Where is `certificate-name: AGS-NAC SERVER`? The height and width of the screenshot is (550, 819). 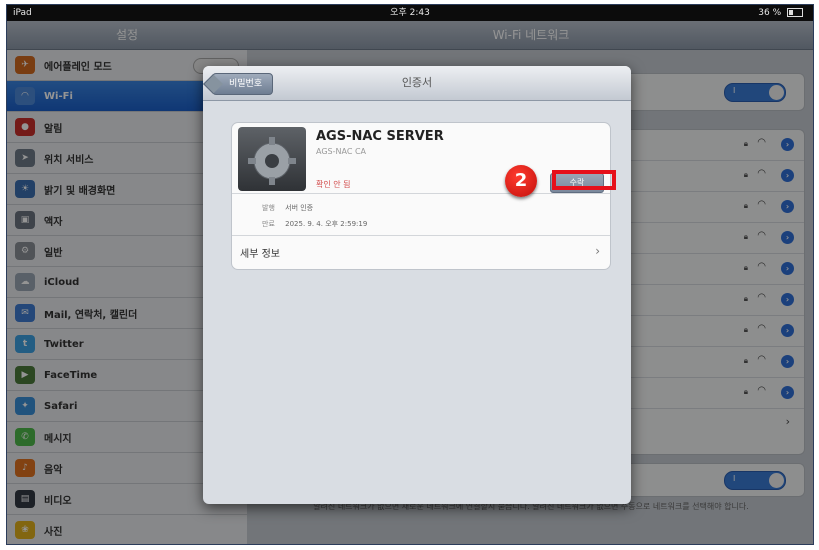 certificate-name: AGS-NAC SERVER is located at coordinates (380, 136).